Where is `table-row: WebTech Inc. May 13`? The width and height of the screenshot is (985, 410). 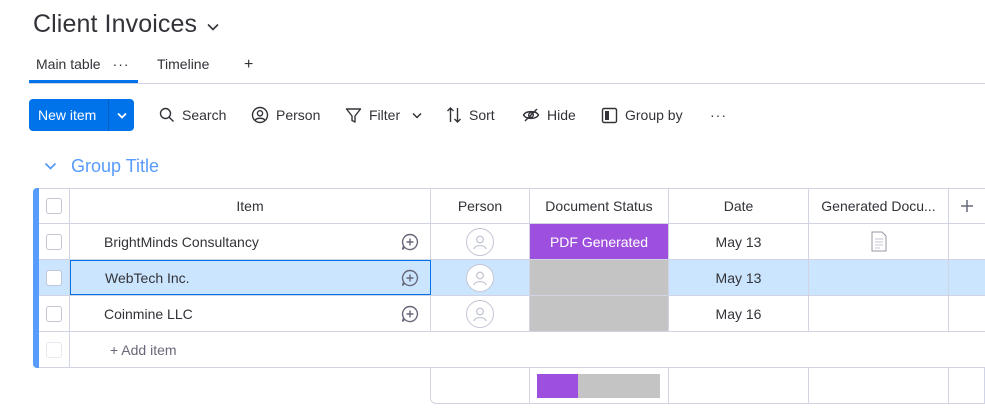
table-row: WebTech Inc. May 13 is located at coordinates (512, 278).